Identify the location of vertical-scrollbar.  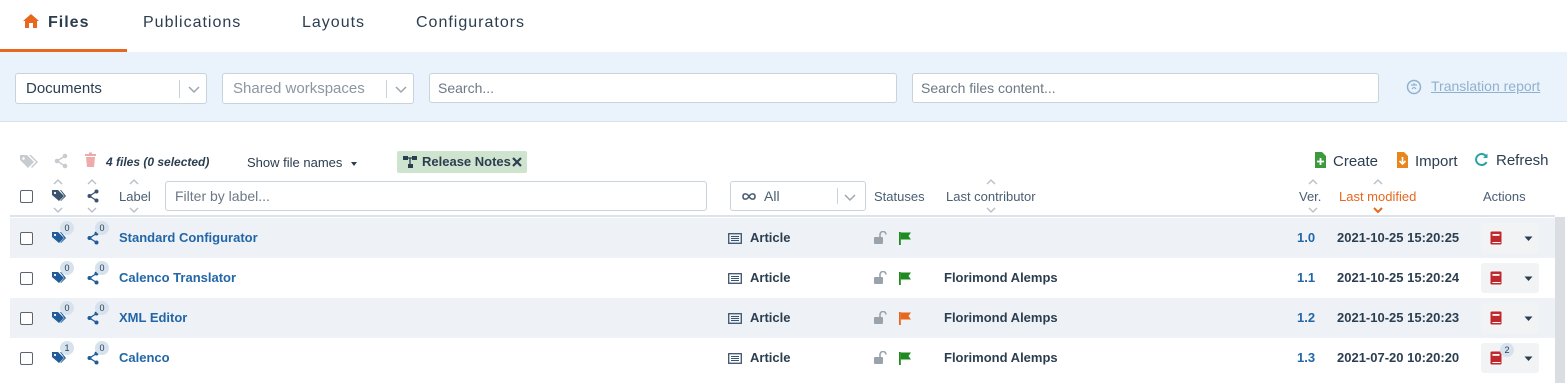
(1560, 300).